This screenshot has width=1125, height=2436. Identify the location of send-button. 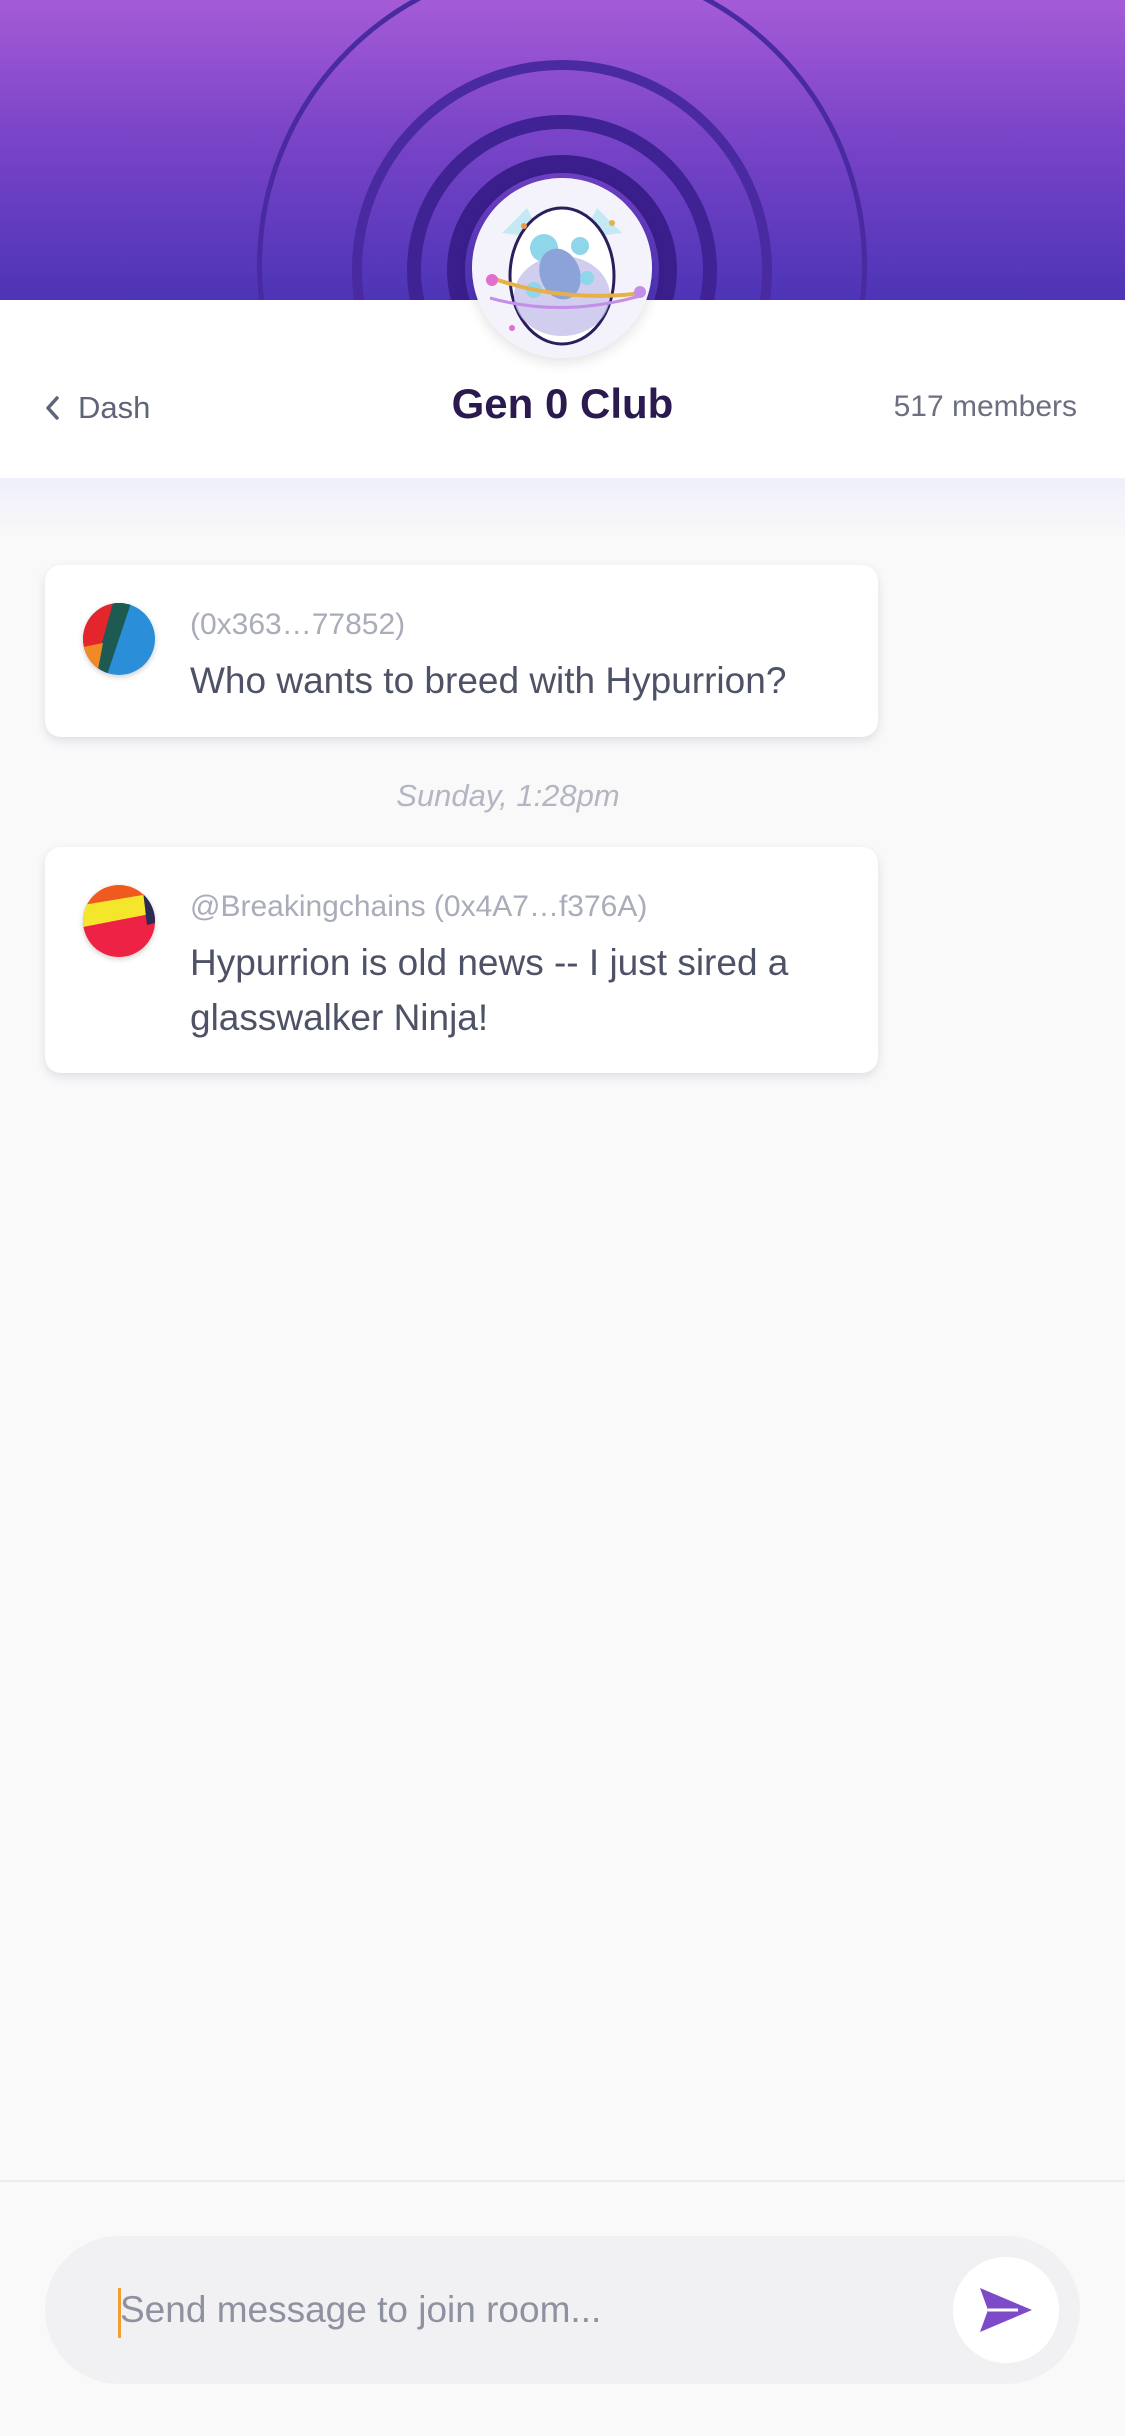
(1006, 2310).